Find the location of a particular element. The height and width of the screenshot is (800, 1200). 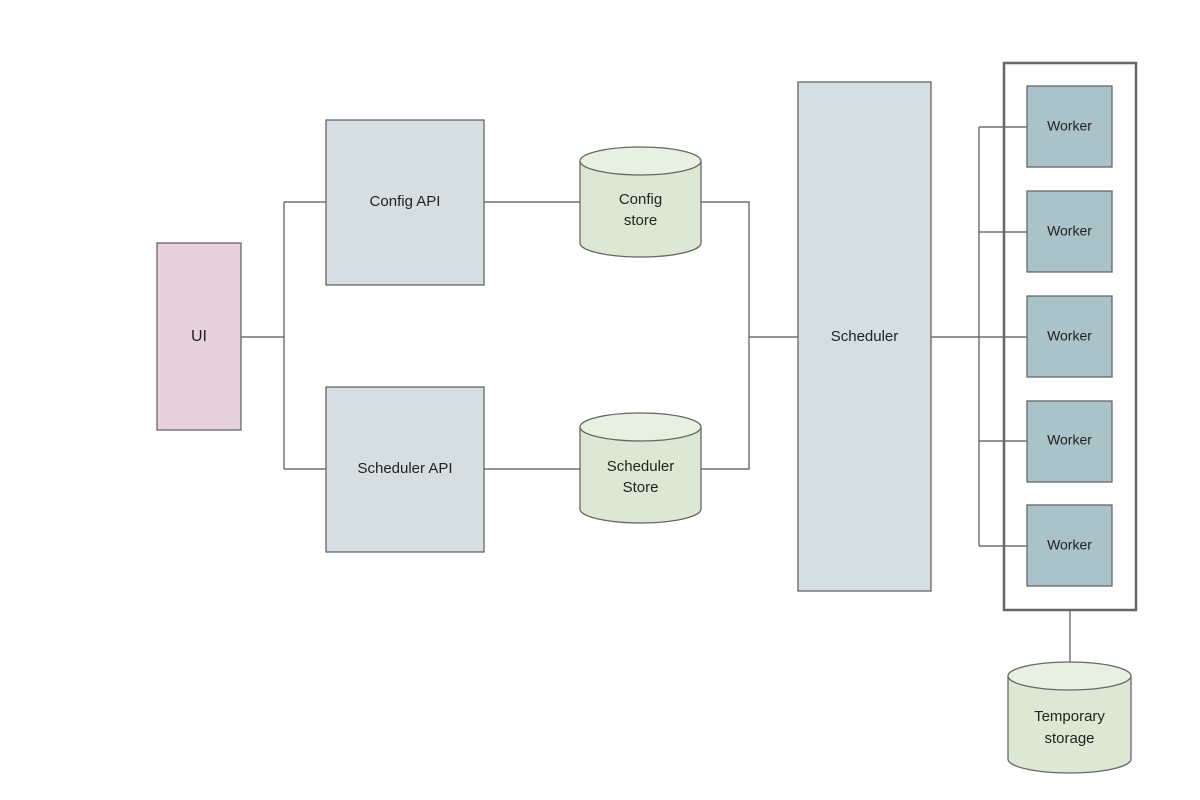

config-store-label-line2: store is located at coordinates (640, 220).